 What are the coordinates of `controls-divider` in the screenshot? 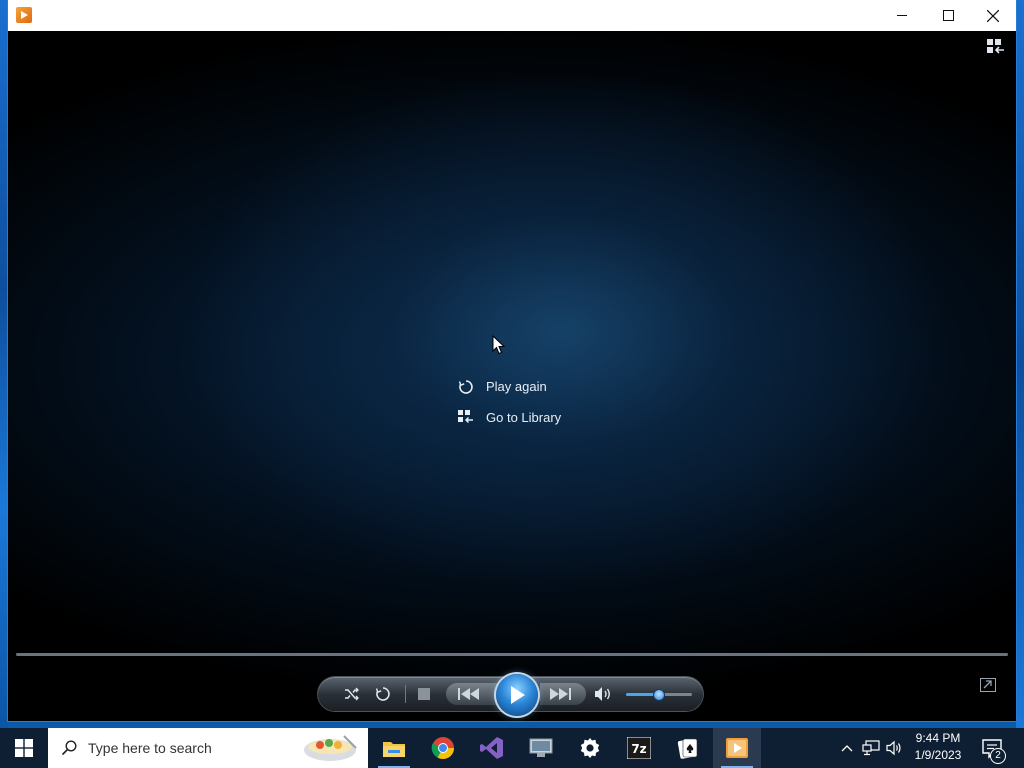 It's located at (405, 694).